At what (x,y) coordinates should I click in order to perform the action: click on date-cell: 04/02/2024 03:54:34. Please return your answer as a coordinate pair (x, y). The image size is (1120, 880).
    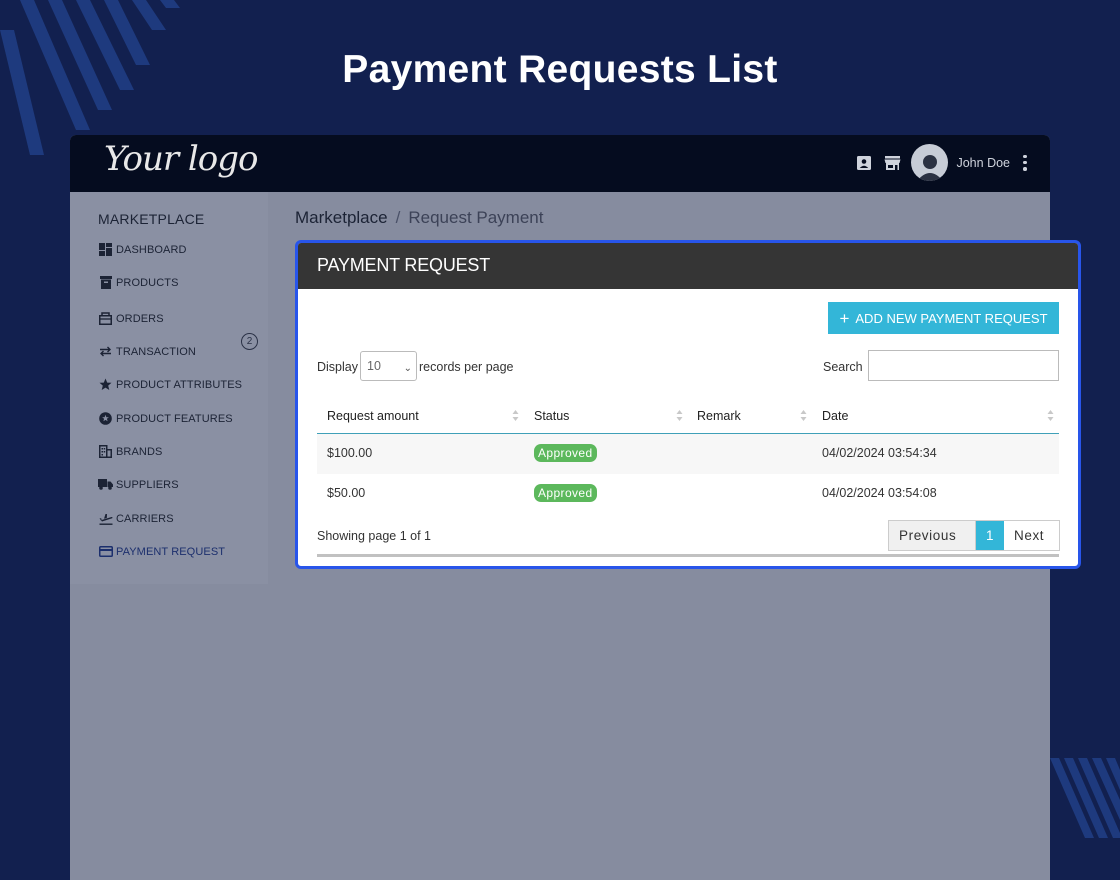
    Looking at the image, I should click on (879, 453).